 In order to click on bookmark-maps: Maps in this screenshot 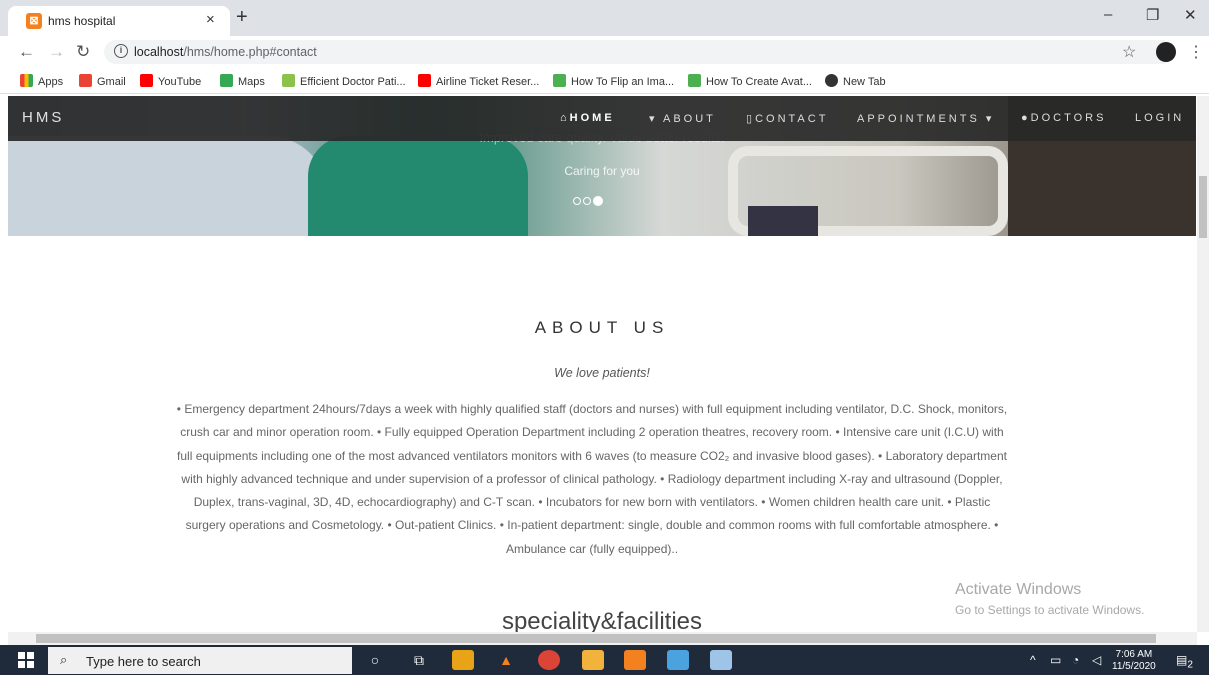, I will do `click(242, 81)`.